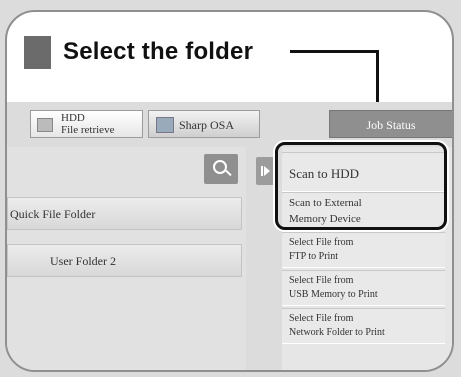 The height and width of the screenshot is (377, 461). I want to click on tab-hdd-line2: File retrieve, so click(88, 130).